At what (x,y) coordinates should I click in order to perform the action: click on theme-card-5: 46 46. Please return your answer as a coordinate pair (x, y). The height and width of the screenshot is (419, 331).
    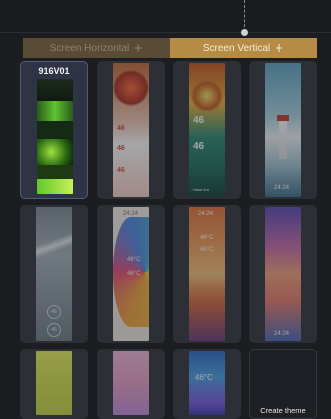
    Looking at the image, I should click on (54, 274).